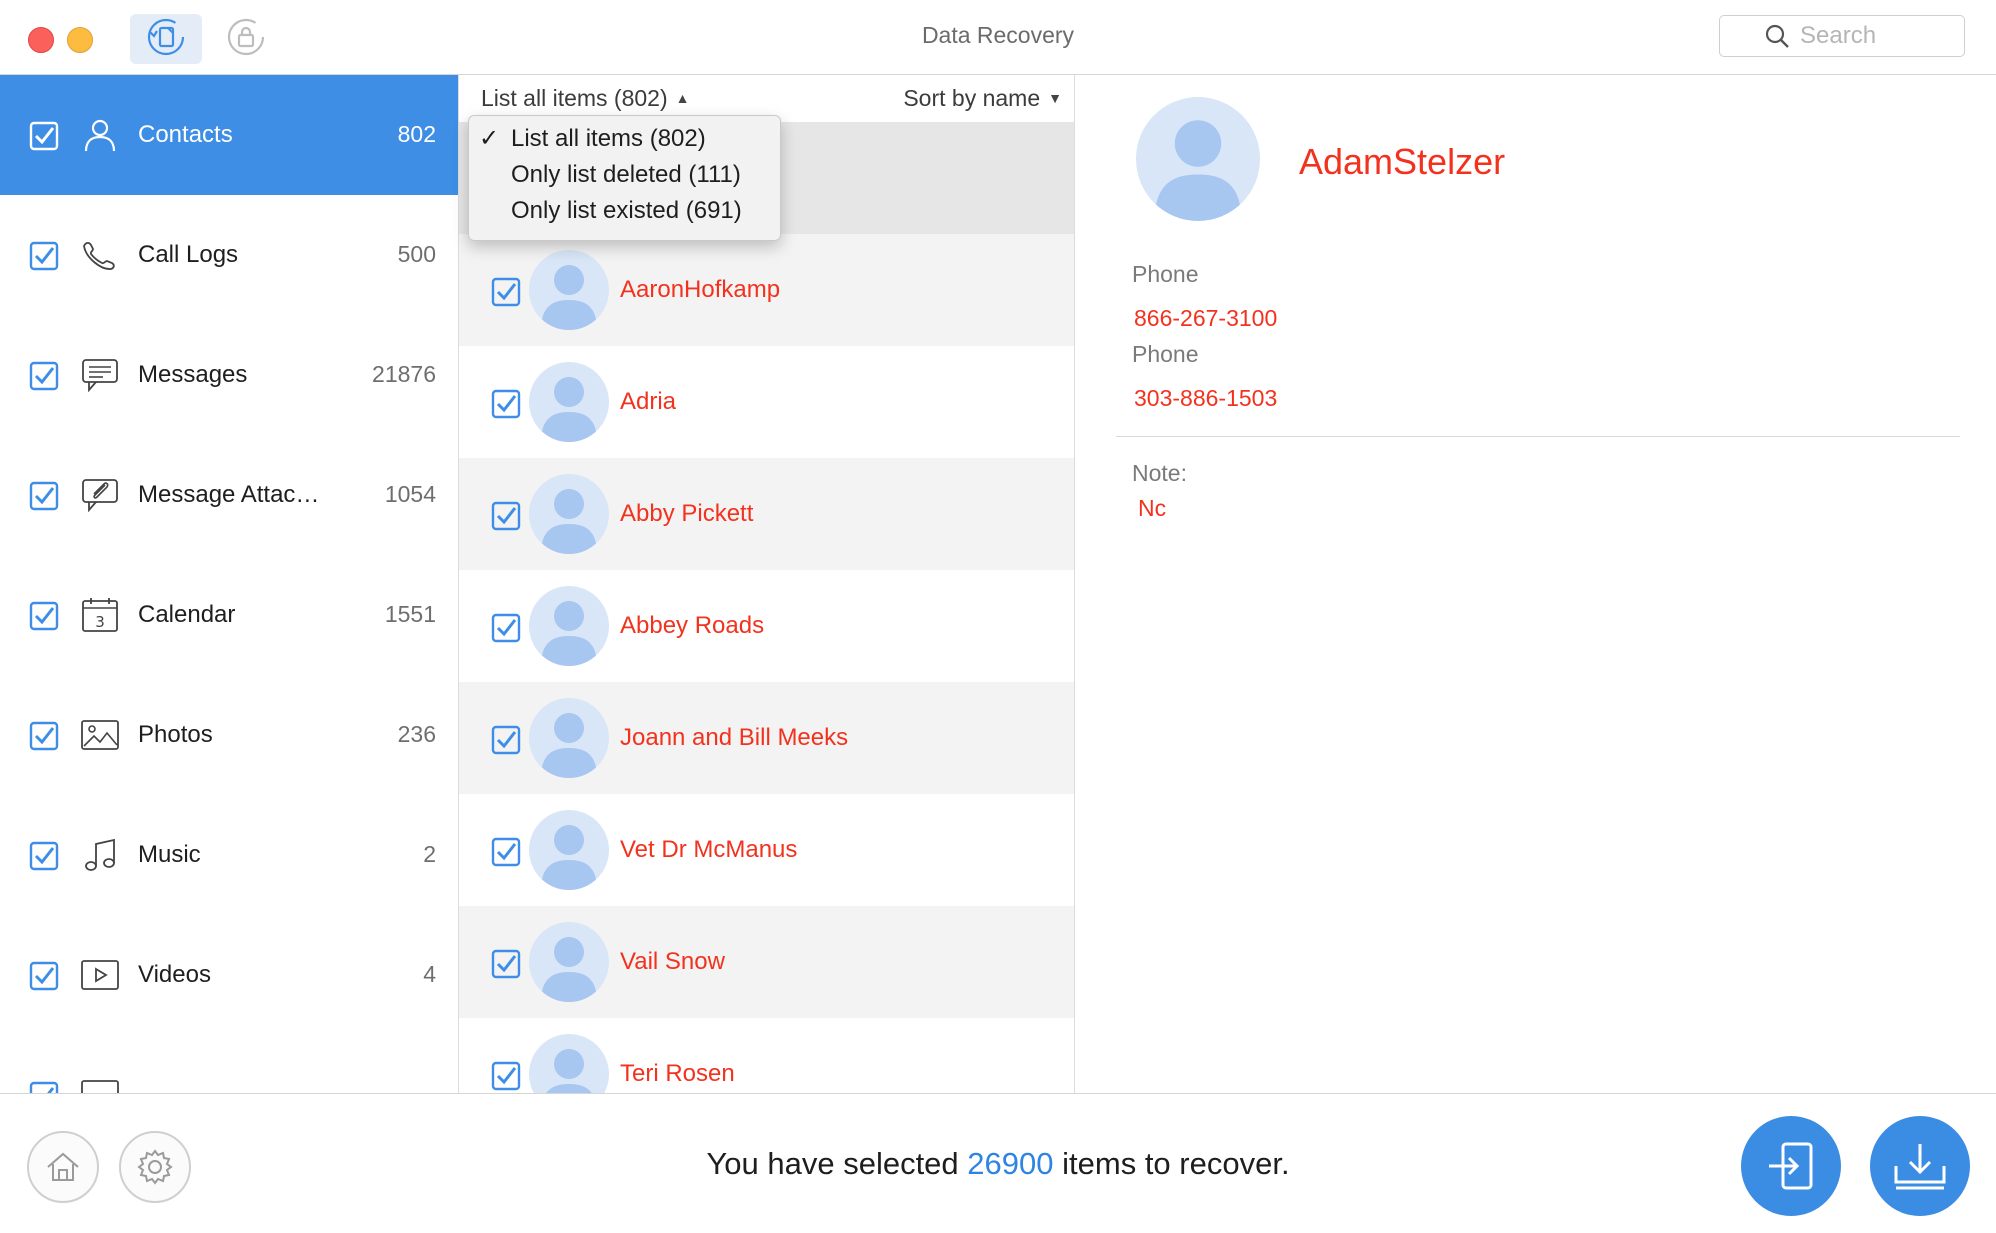  What do you see at coordinates (1777, 36) in the screenshot?
I see `search-icon` at bounding box center [1777, 36].